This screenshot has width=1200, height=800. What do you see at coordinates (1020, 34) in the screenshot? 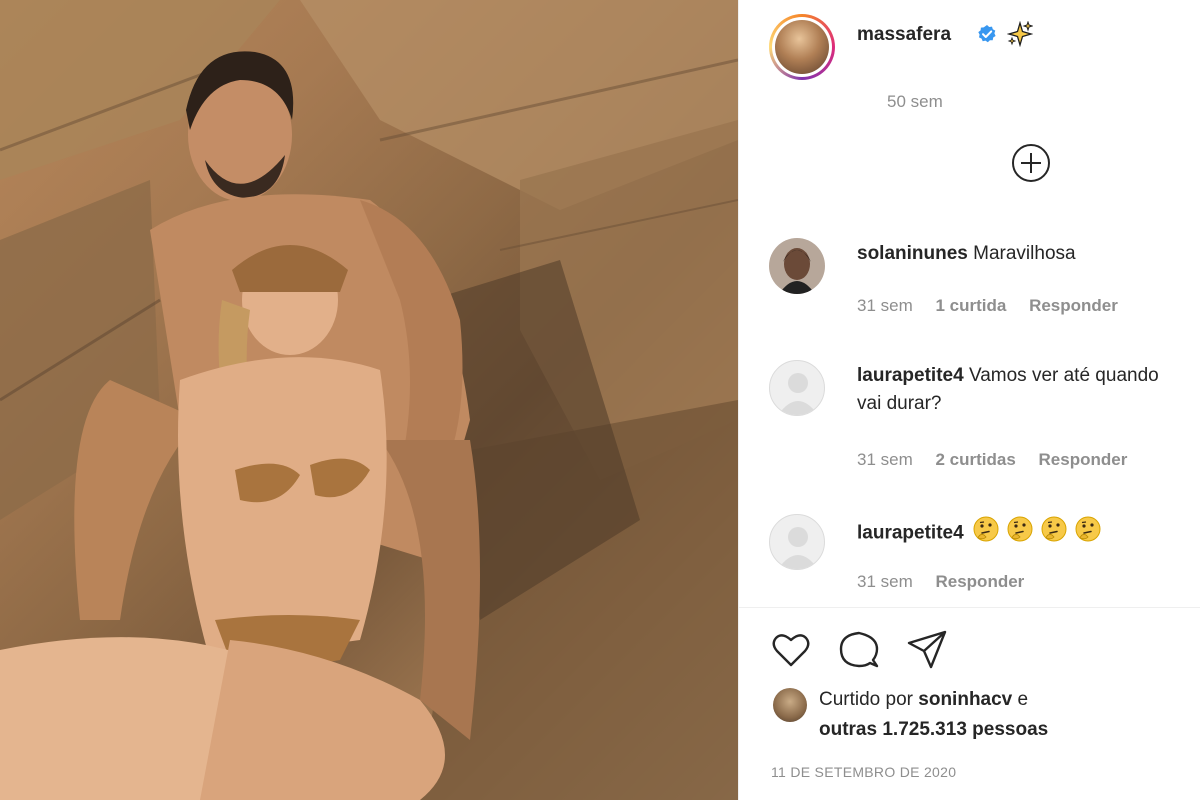
I see `sparkles-icon` at bounding box center [1020, 34].